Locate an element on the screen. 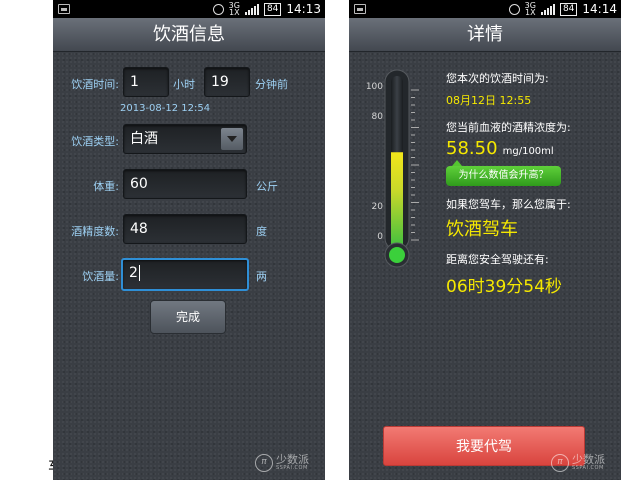 The width and height of the screenshot is (640, 480). countdown-label: 距离您安全驾驶还有: is located at coordinates (497, 259).